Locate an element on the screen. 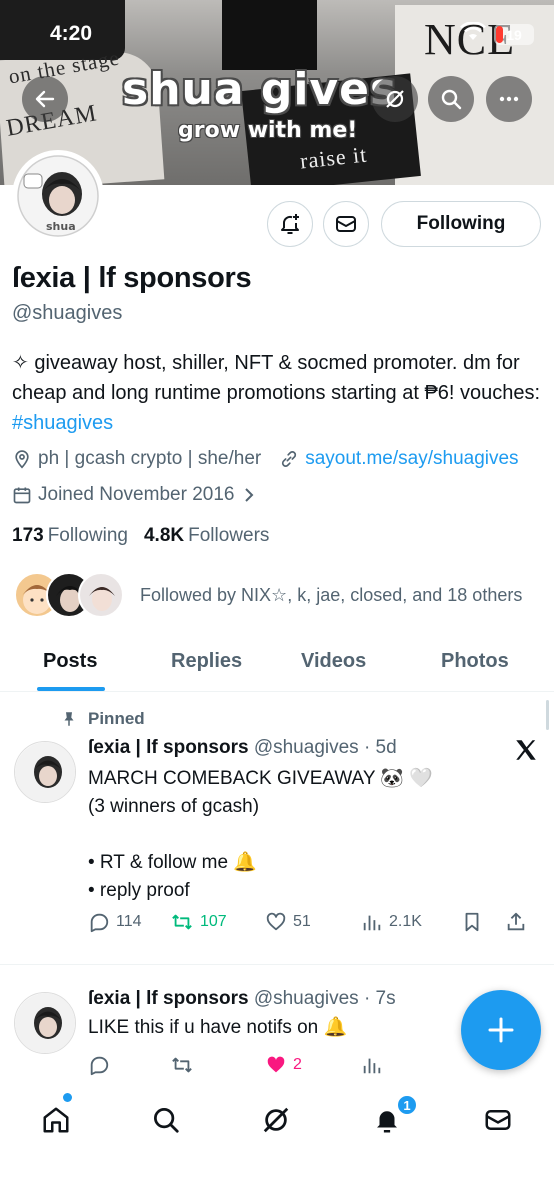 The height and width of the screenshot is (1200, 554). avatar-sticker-text: shua is located at coordinates (61, 226).